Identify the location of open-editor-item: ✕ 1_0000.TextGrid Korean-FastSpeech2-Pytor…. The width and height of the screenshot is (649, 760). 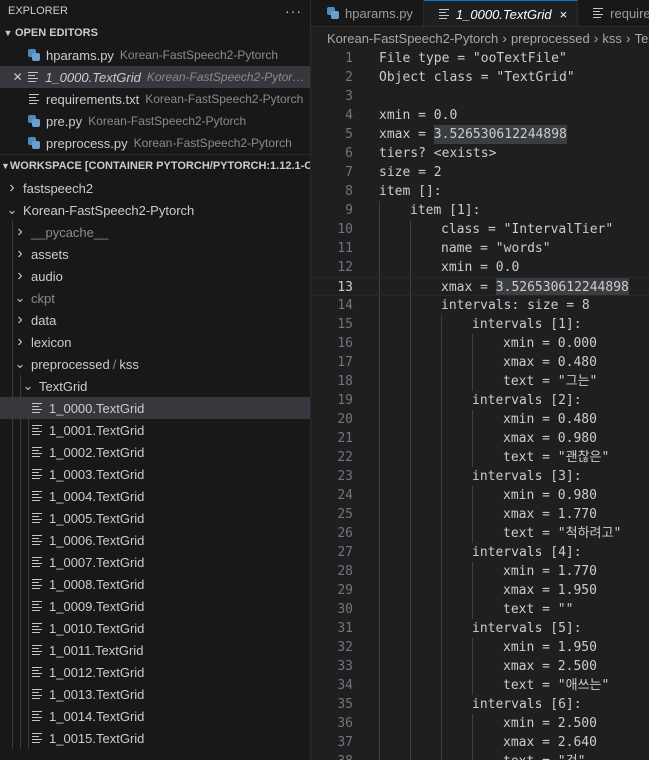
(155, 77).